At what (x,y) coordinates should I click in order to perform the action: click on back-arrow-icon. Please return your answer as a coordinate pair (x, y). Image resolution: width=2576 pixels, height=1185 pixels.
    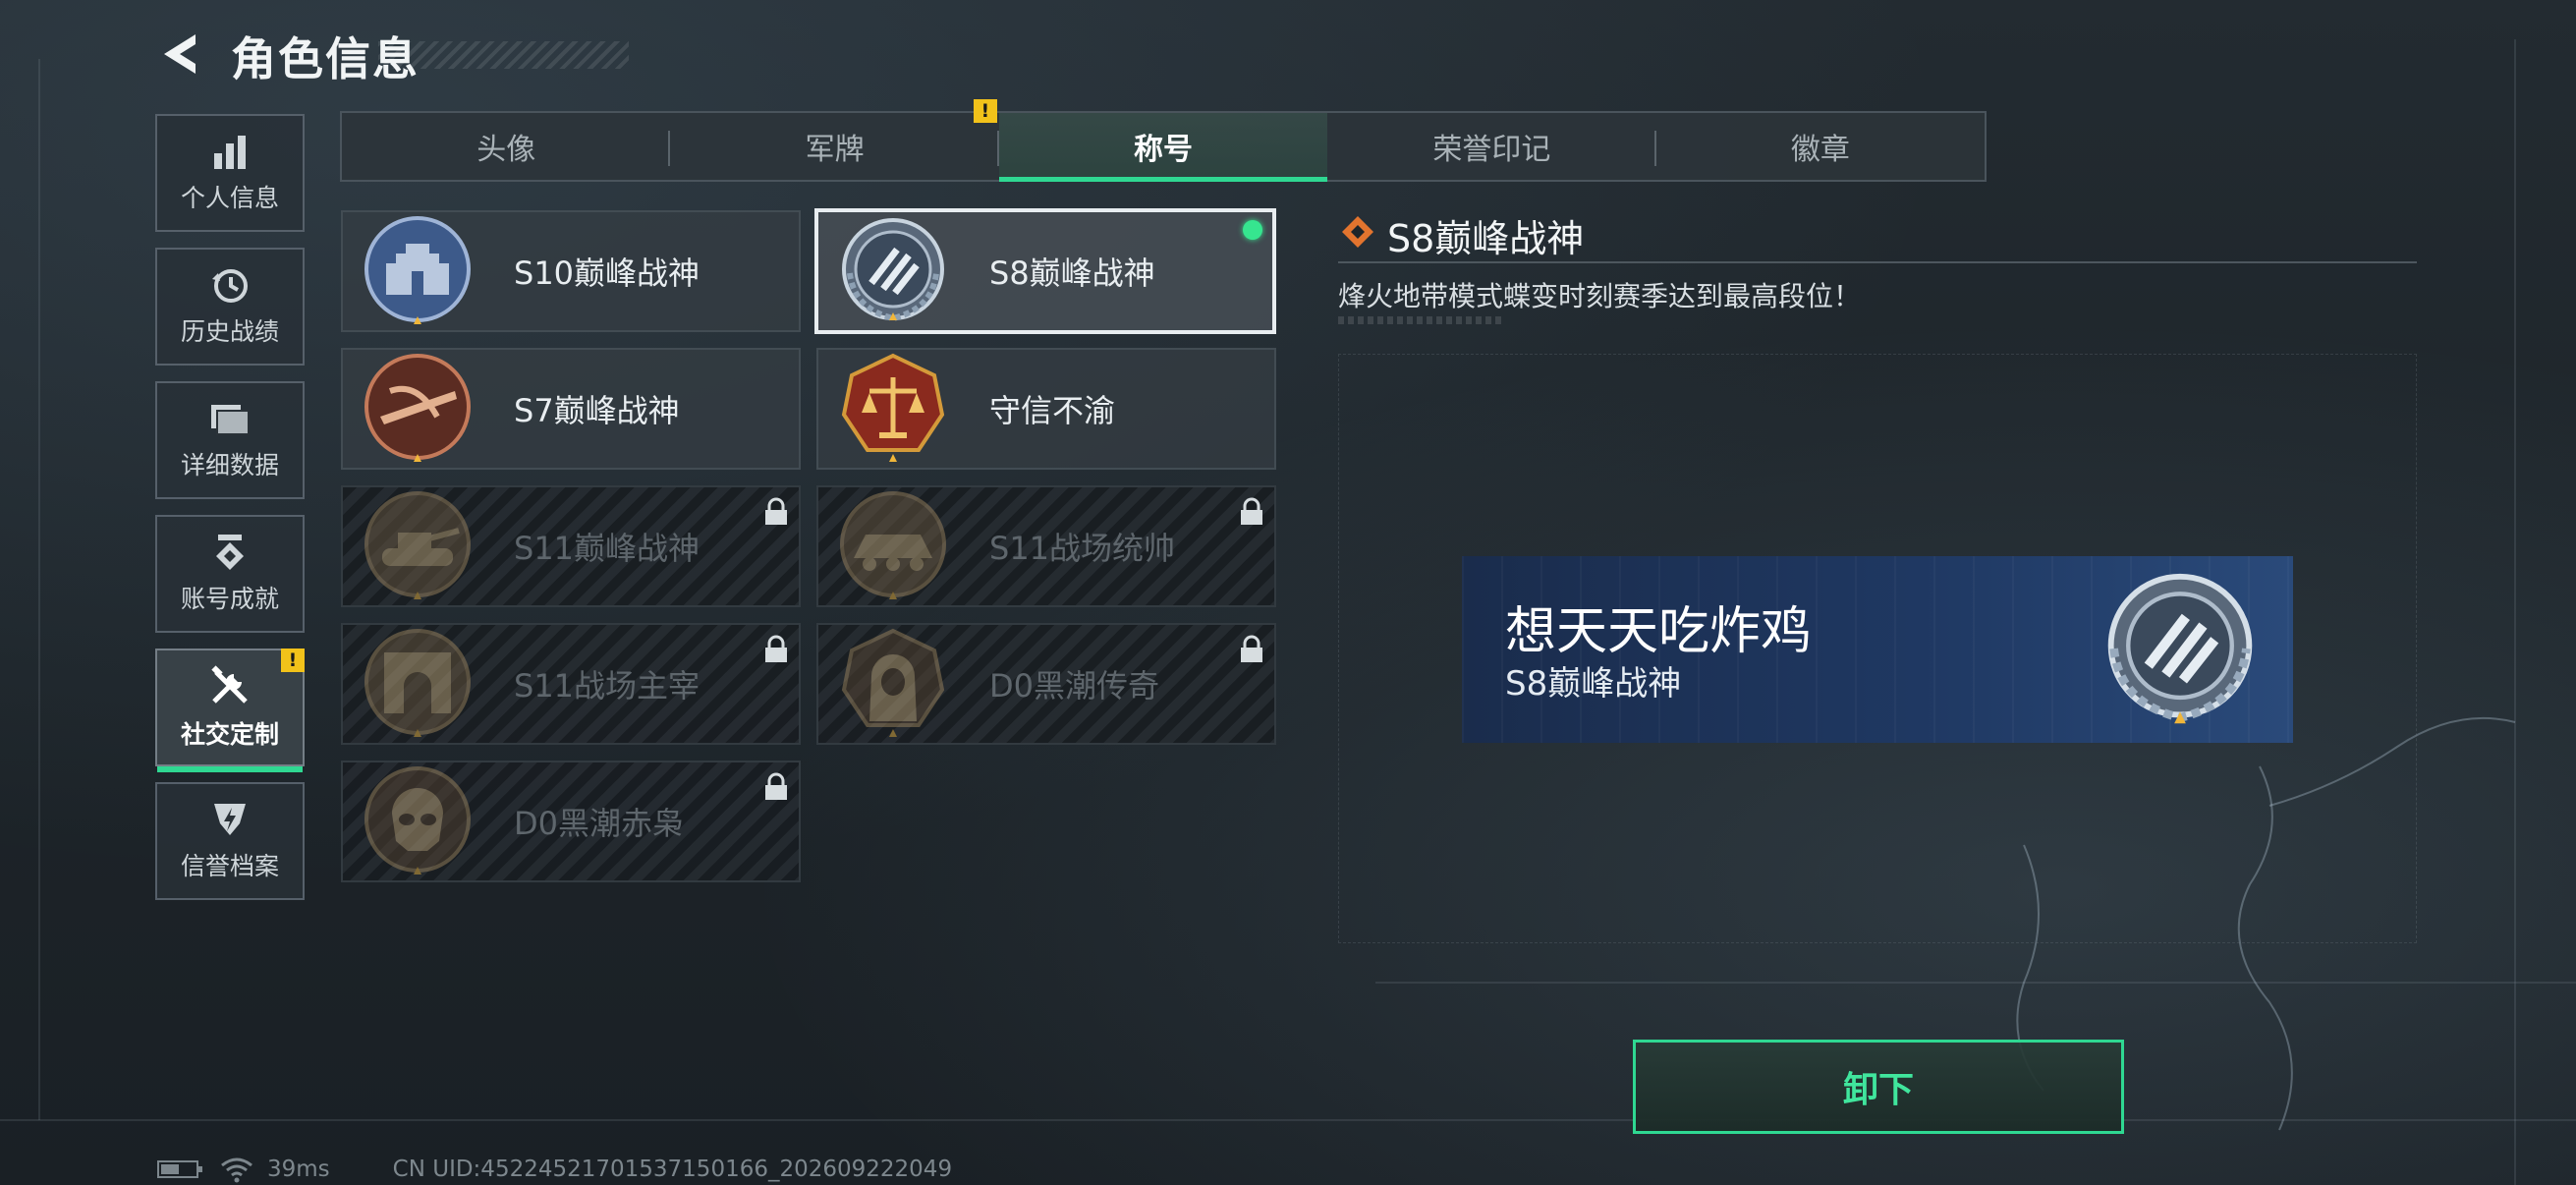
    Looking at the image, I should click on (180, 54).